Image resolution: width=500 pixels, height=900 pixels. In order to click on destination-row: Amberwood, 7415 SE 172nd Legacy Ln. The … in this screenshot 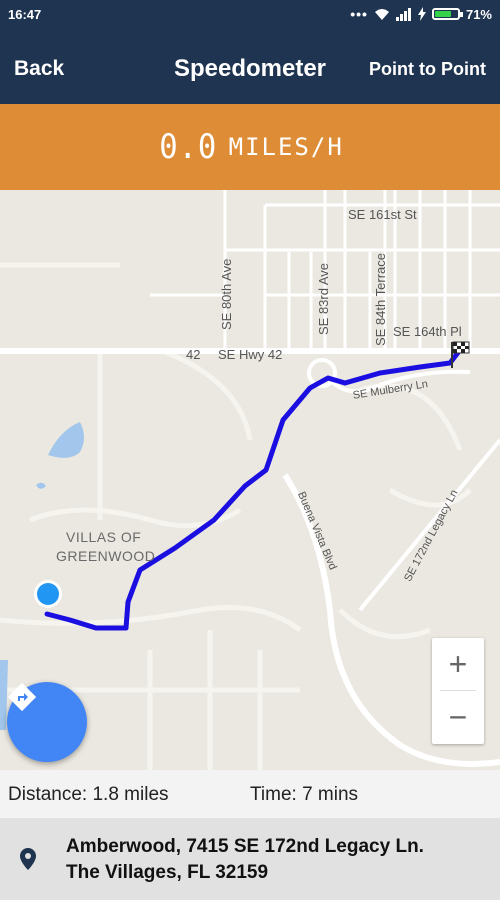, I will do `click(250, 859)`.